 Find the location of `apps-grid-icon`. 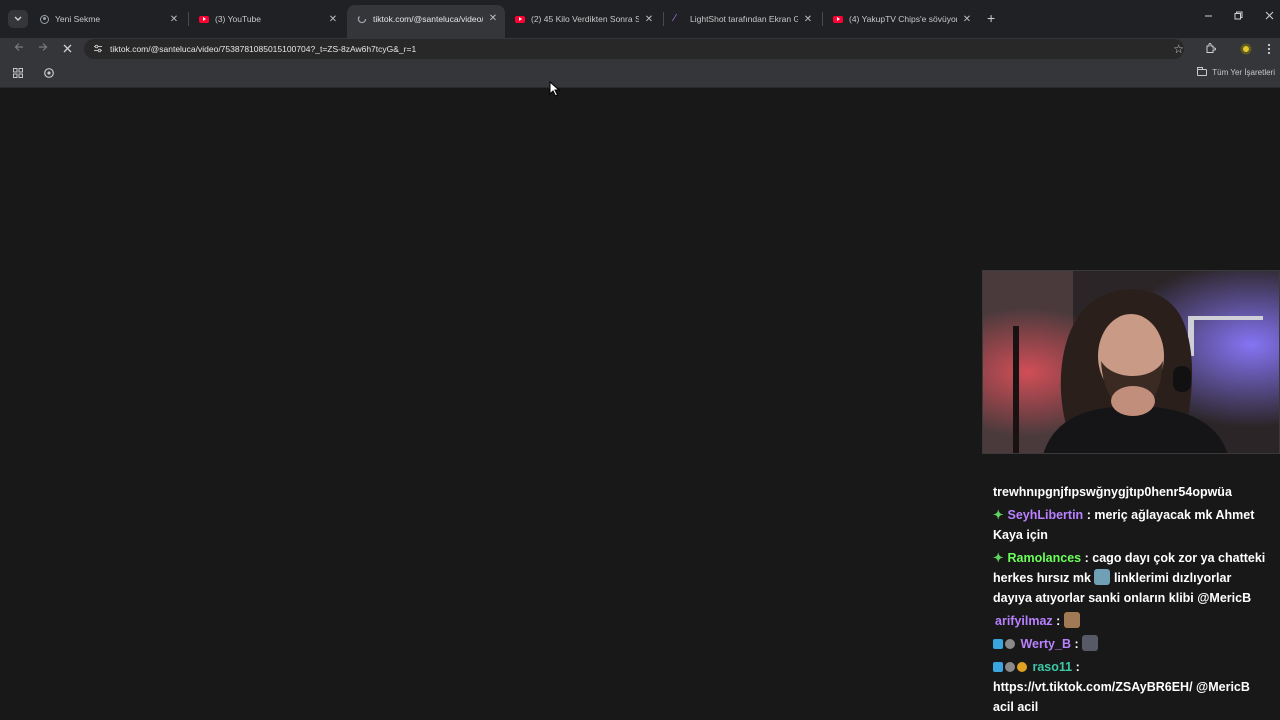

apps-grid-icon is located at coordinates (18, 74).